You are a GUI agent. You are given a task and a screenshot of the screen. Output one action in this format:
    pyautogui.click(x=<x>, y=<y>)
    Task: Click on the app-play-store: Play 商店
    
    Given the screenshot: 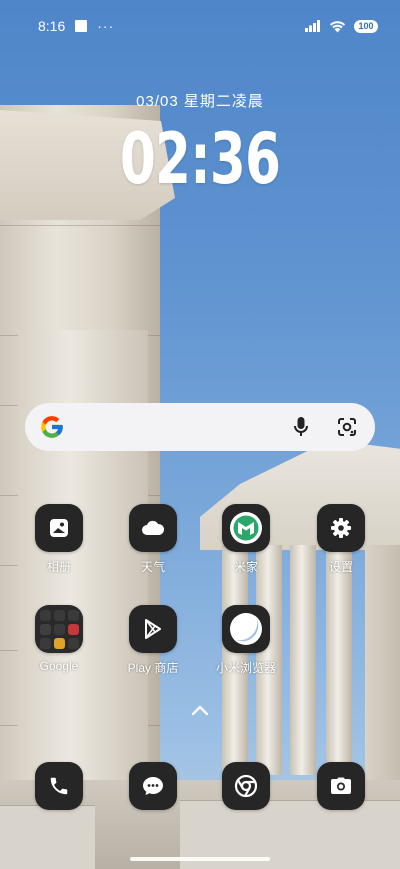 What is the action you would take?
    pyautogui.click(x=153, y=640)
    